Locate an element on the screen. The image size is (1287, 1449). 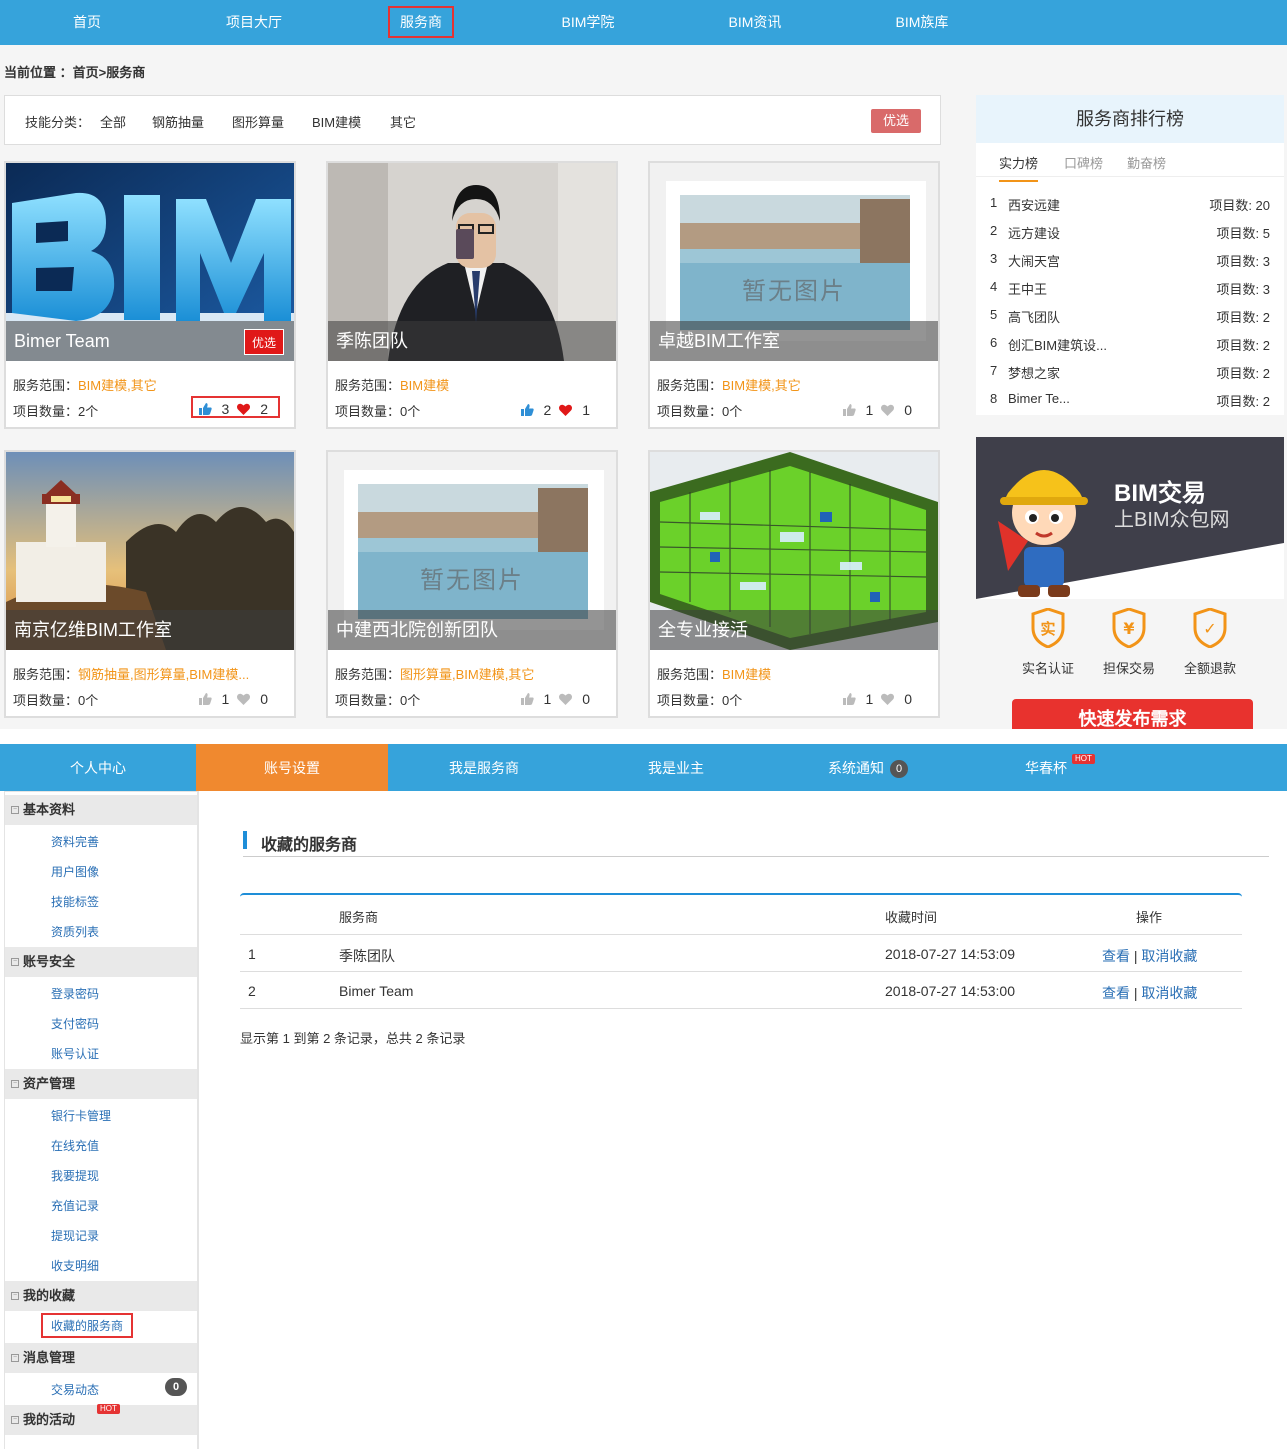
card-title: 南京亿维BIM工作室 is located at coordinates (150, 630).